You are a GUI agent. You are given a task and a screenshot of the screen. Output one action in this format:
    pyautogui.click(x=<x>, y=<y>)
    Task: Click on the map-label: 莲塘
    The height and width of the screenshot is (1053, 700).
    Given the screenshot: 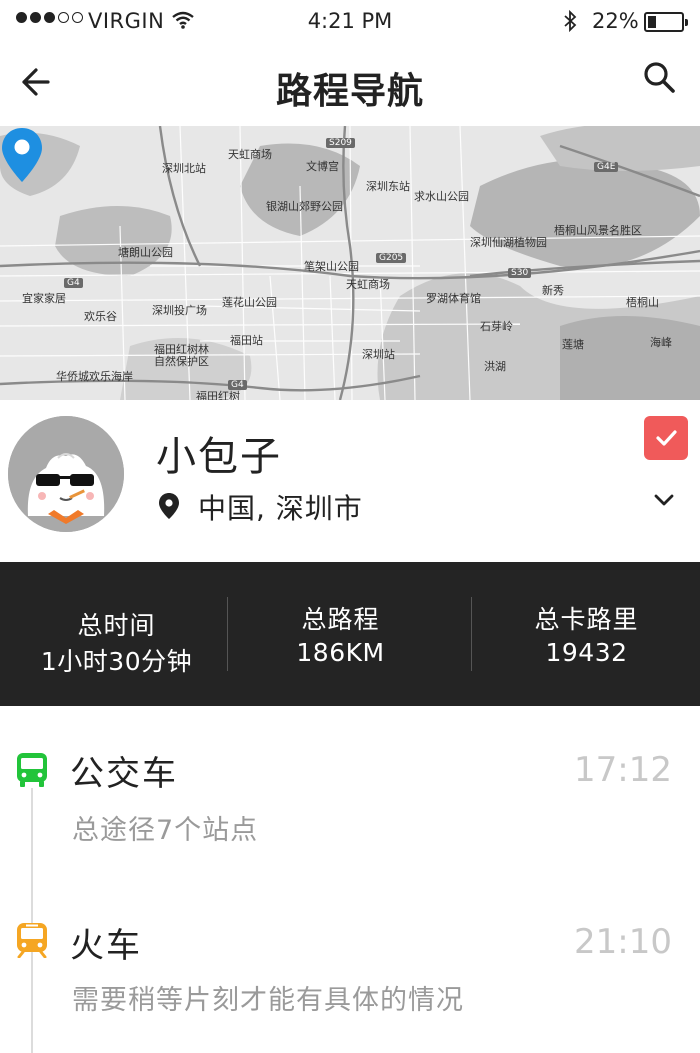 What is the action you would take?
    pyautogui.click(x=573, y=344)
    